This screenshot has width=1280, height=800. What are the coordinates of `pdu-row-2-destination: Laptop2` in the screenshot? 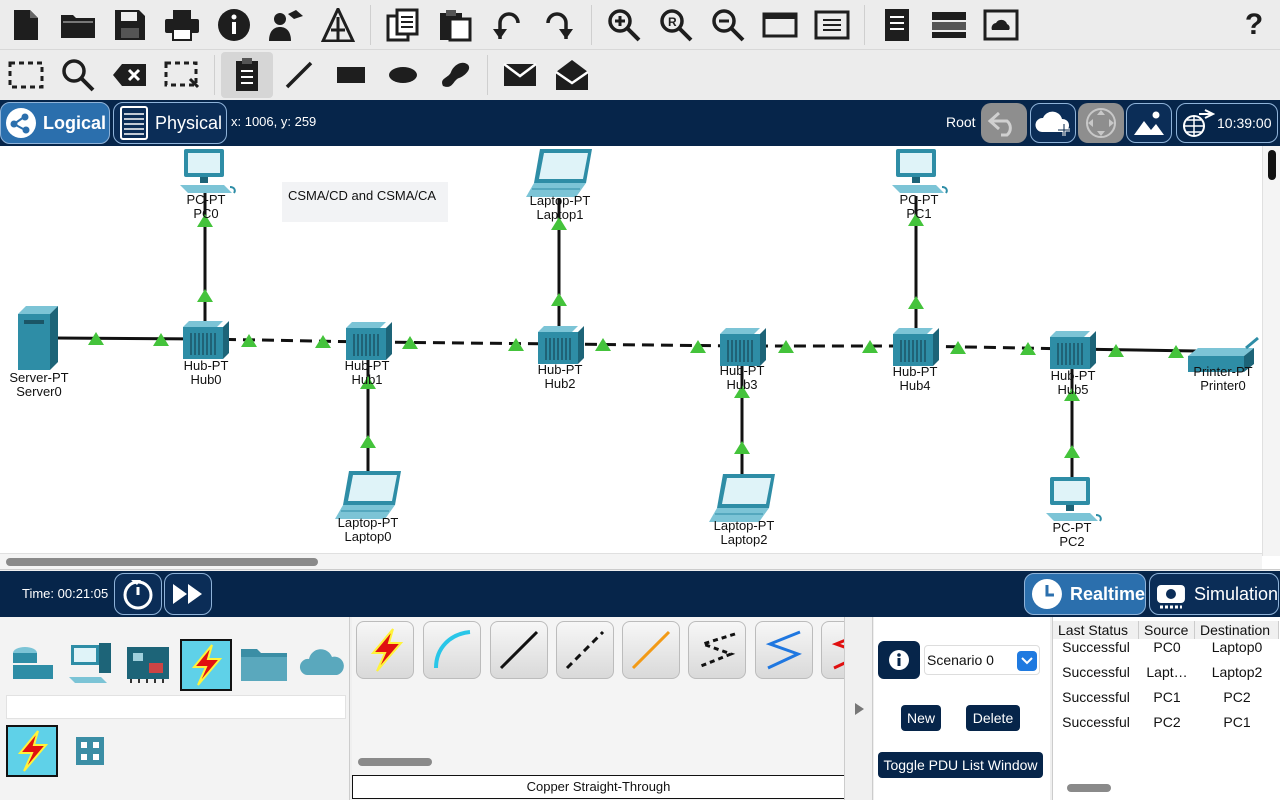 It's located at (1237, 672).